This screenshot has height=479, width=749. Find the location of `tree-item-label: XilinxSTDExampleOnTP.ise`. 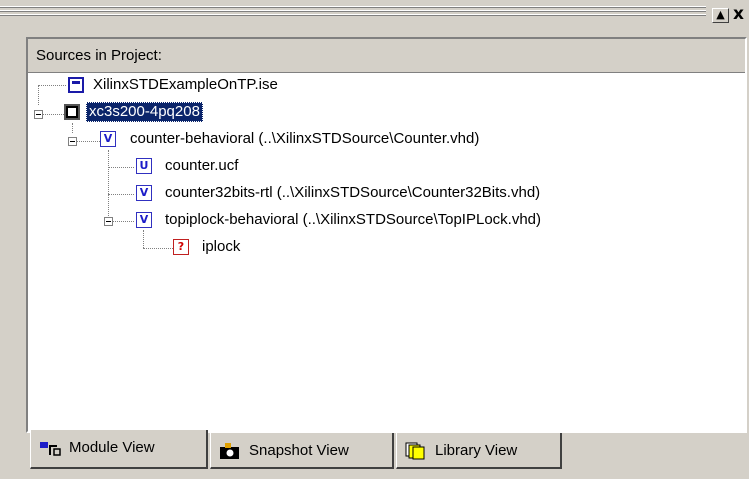

tree-item-label: XilinxSTDExampleOnTP.ise is located at coordinates (185, 84).